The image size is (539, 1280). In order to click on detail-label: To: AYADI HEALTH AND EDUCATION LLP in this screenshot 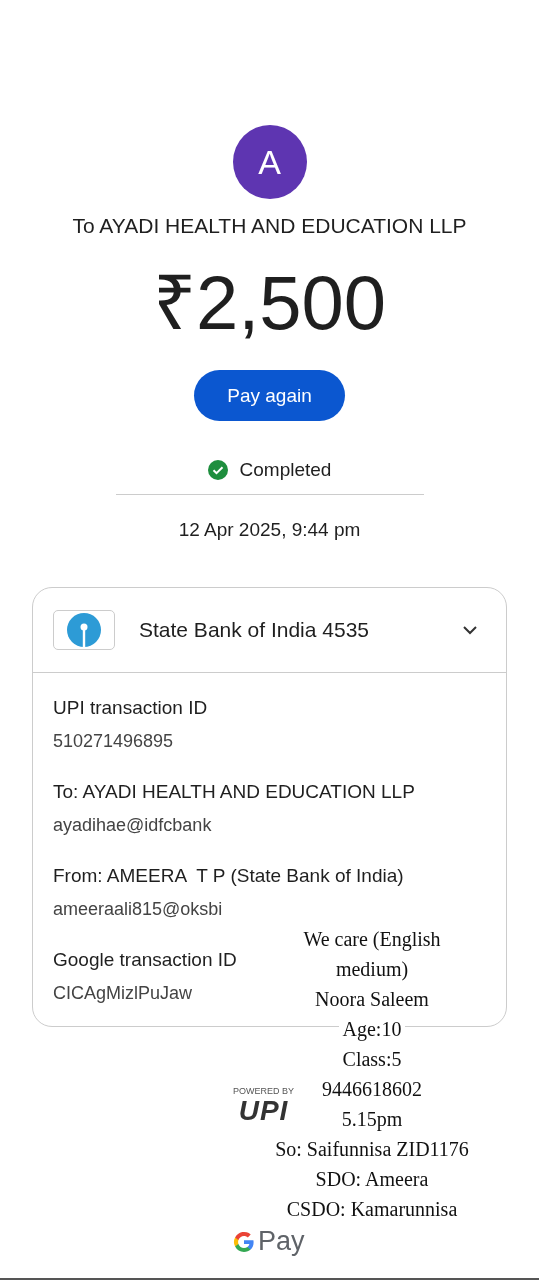, I will do `click(234, 792)`.